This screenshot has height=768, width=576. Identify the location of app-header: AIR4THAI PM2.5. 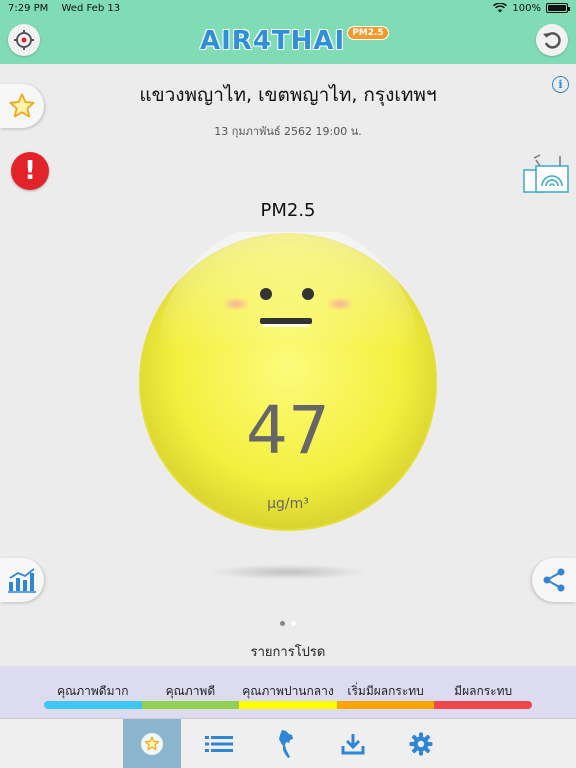
(288, 40).